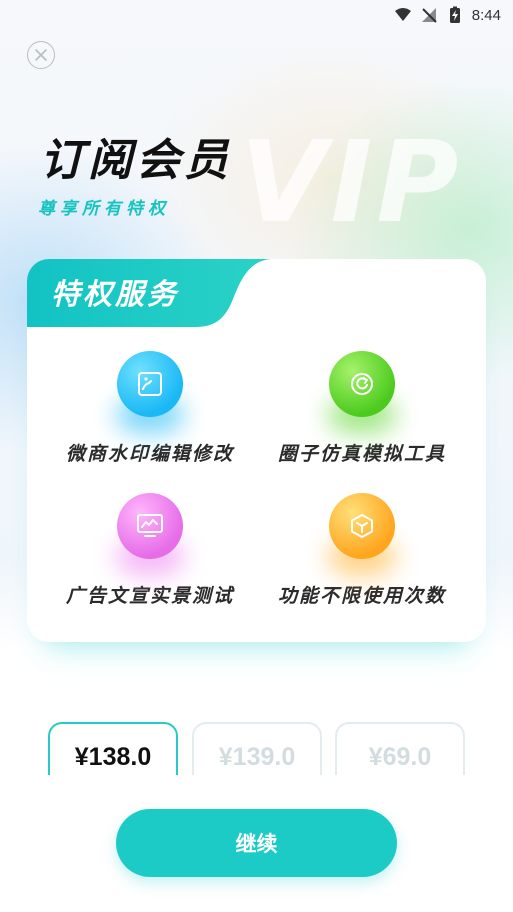 This screenshot has width=513, height=912. Describe the element at coordinates (113, 756) in the screenshot. I see `price-value: ¥138.0` at that location.